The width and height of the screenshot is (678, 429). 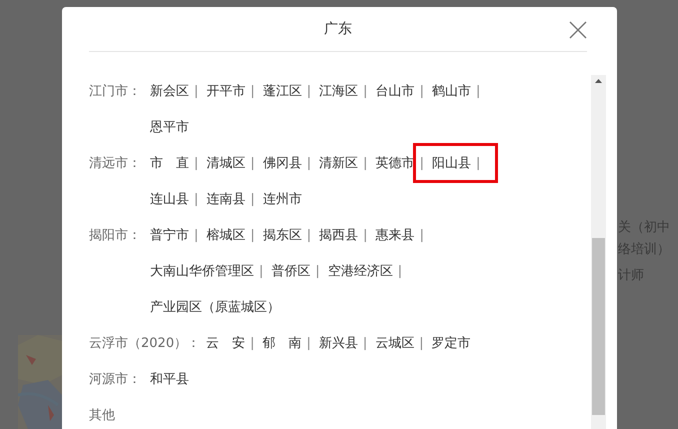 What do you see at coordinates (598, 326) in the screenshot?
I see `scrollbar-thumb` at bounding box center [598, 326].